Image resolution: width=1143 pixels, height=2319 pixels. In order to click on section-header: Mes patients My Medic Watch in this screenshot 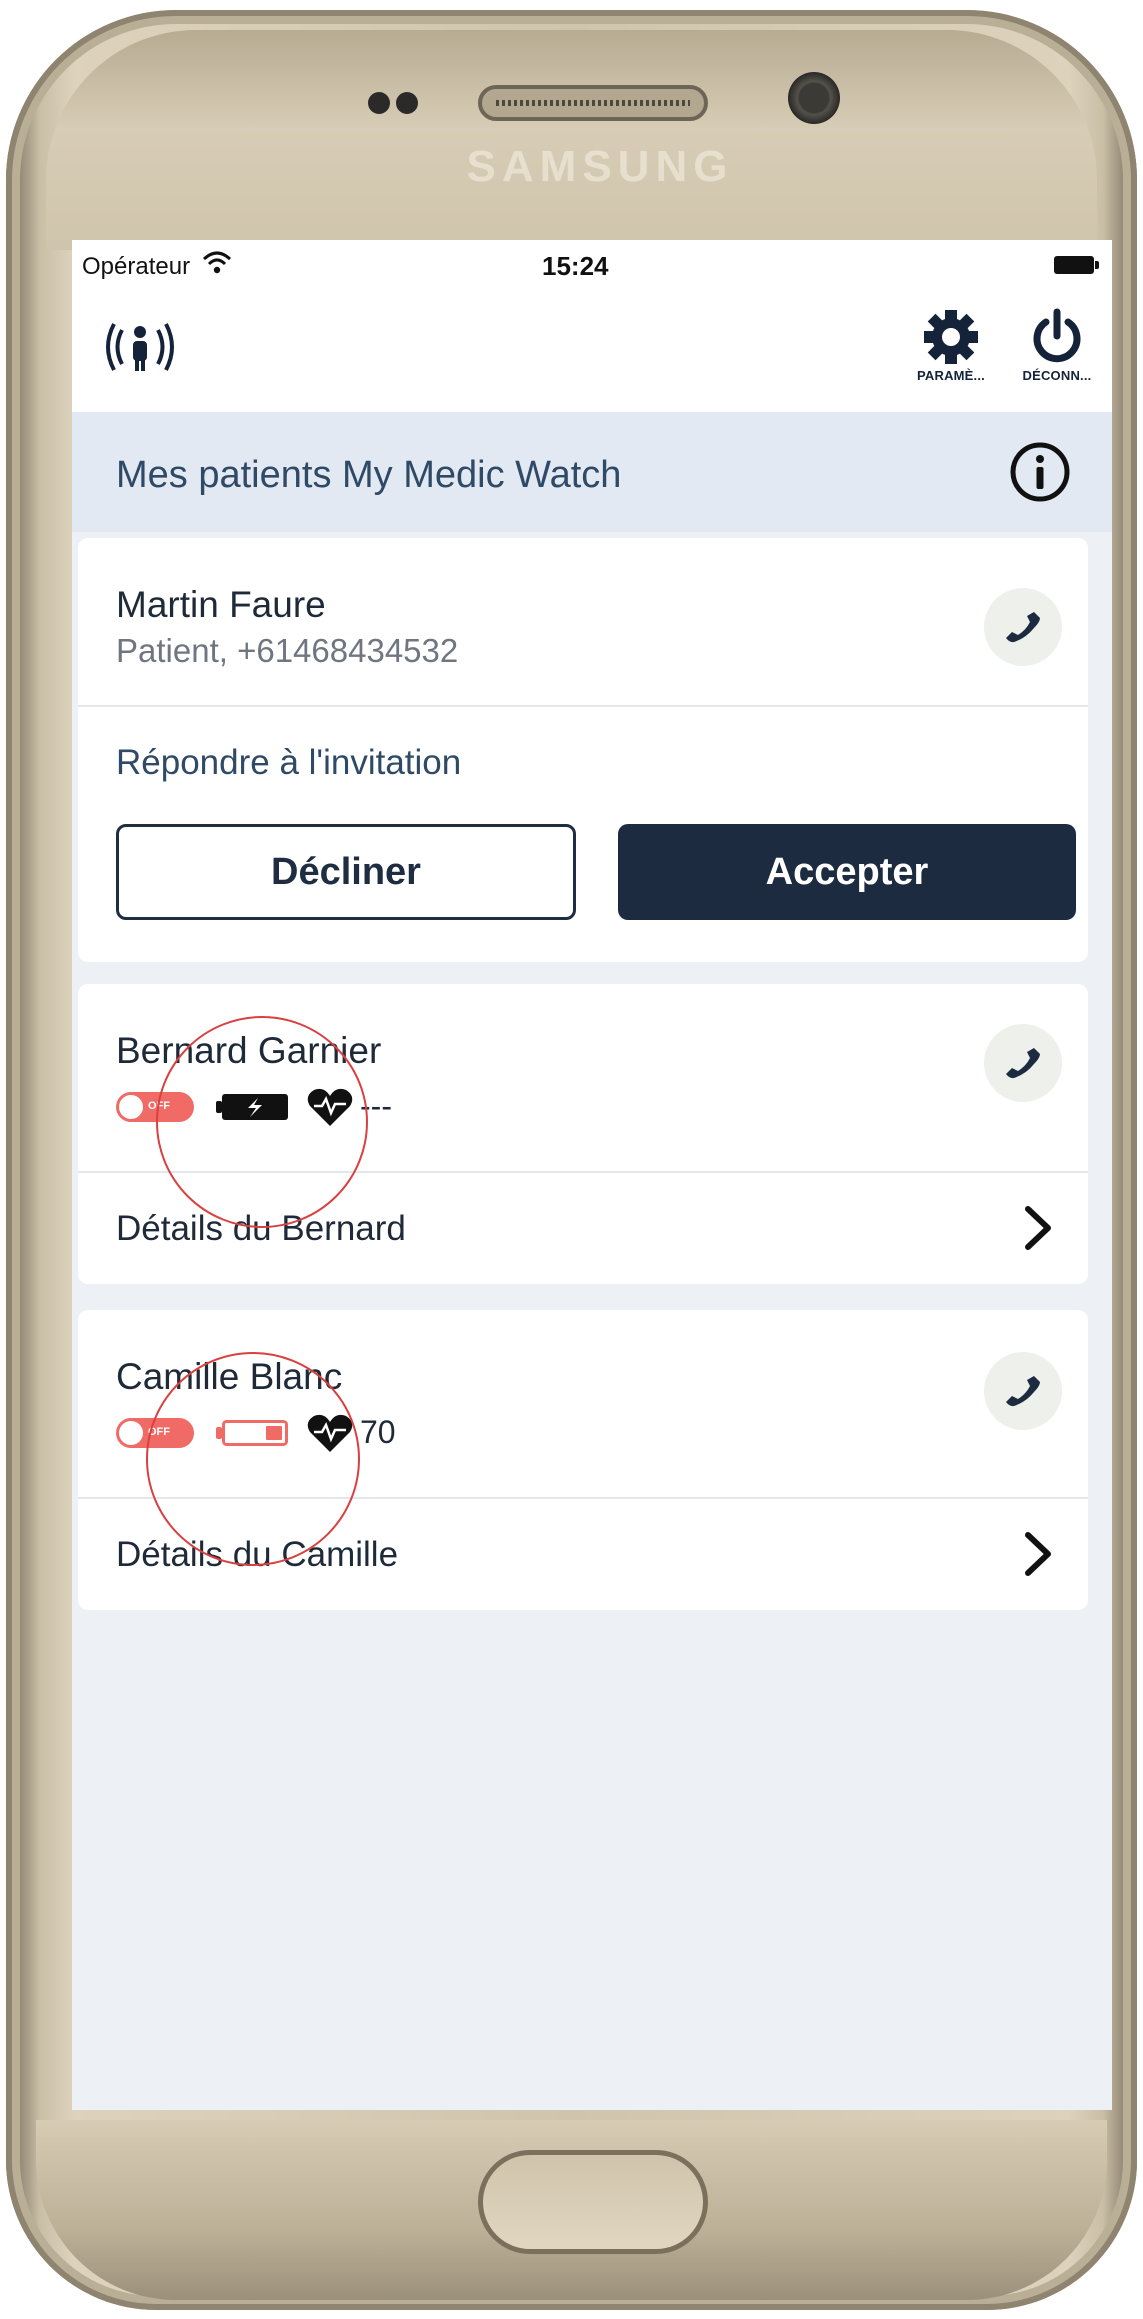, I will do `click(592, 472)`.